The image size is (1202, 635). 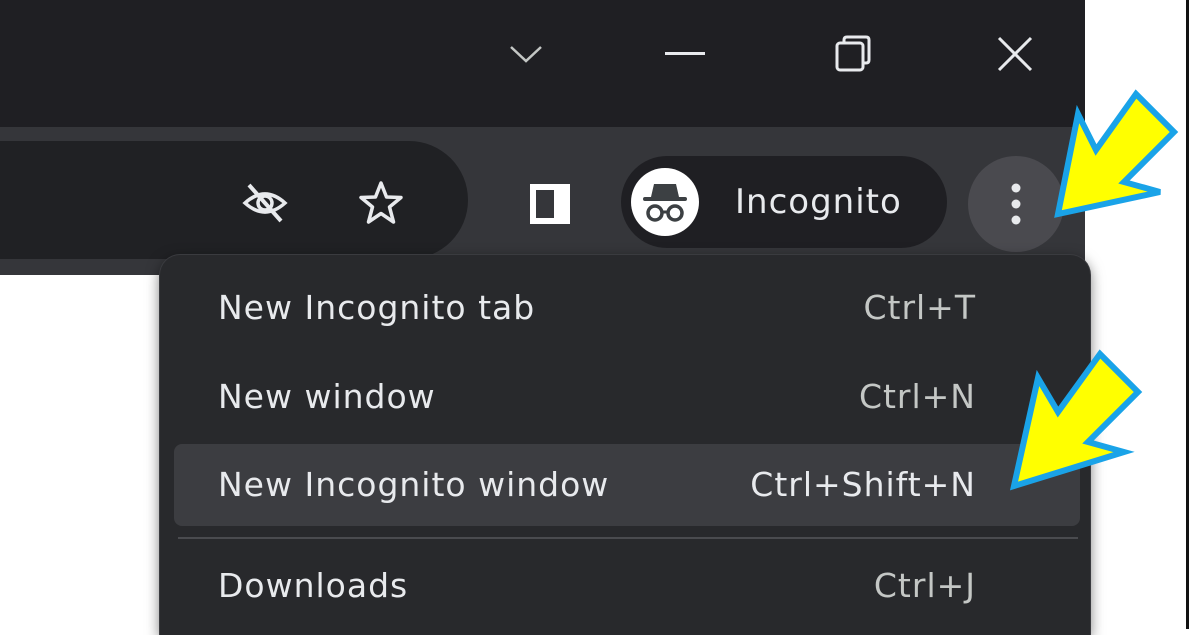 I want to click on profile-label: Incognito, so click(x=818, y=202).